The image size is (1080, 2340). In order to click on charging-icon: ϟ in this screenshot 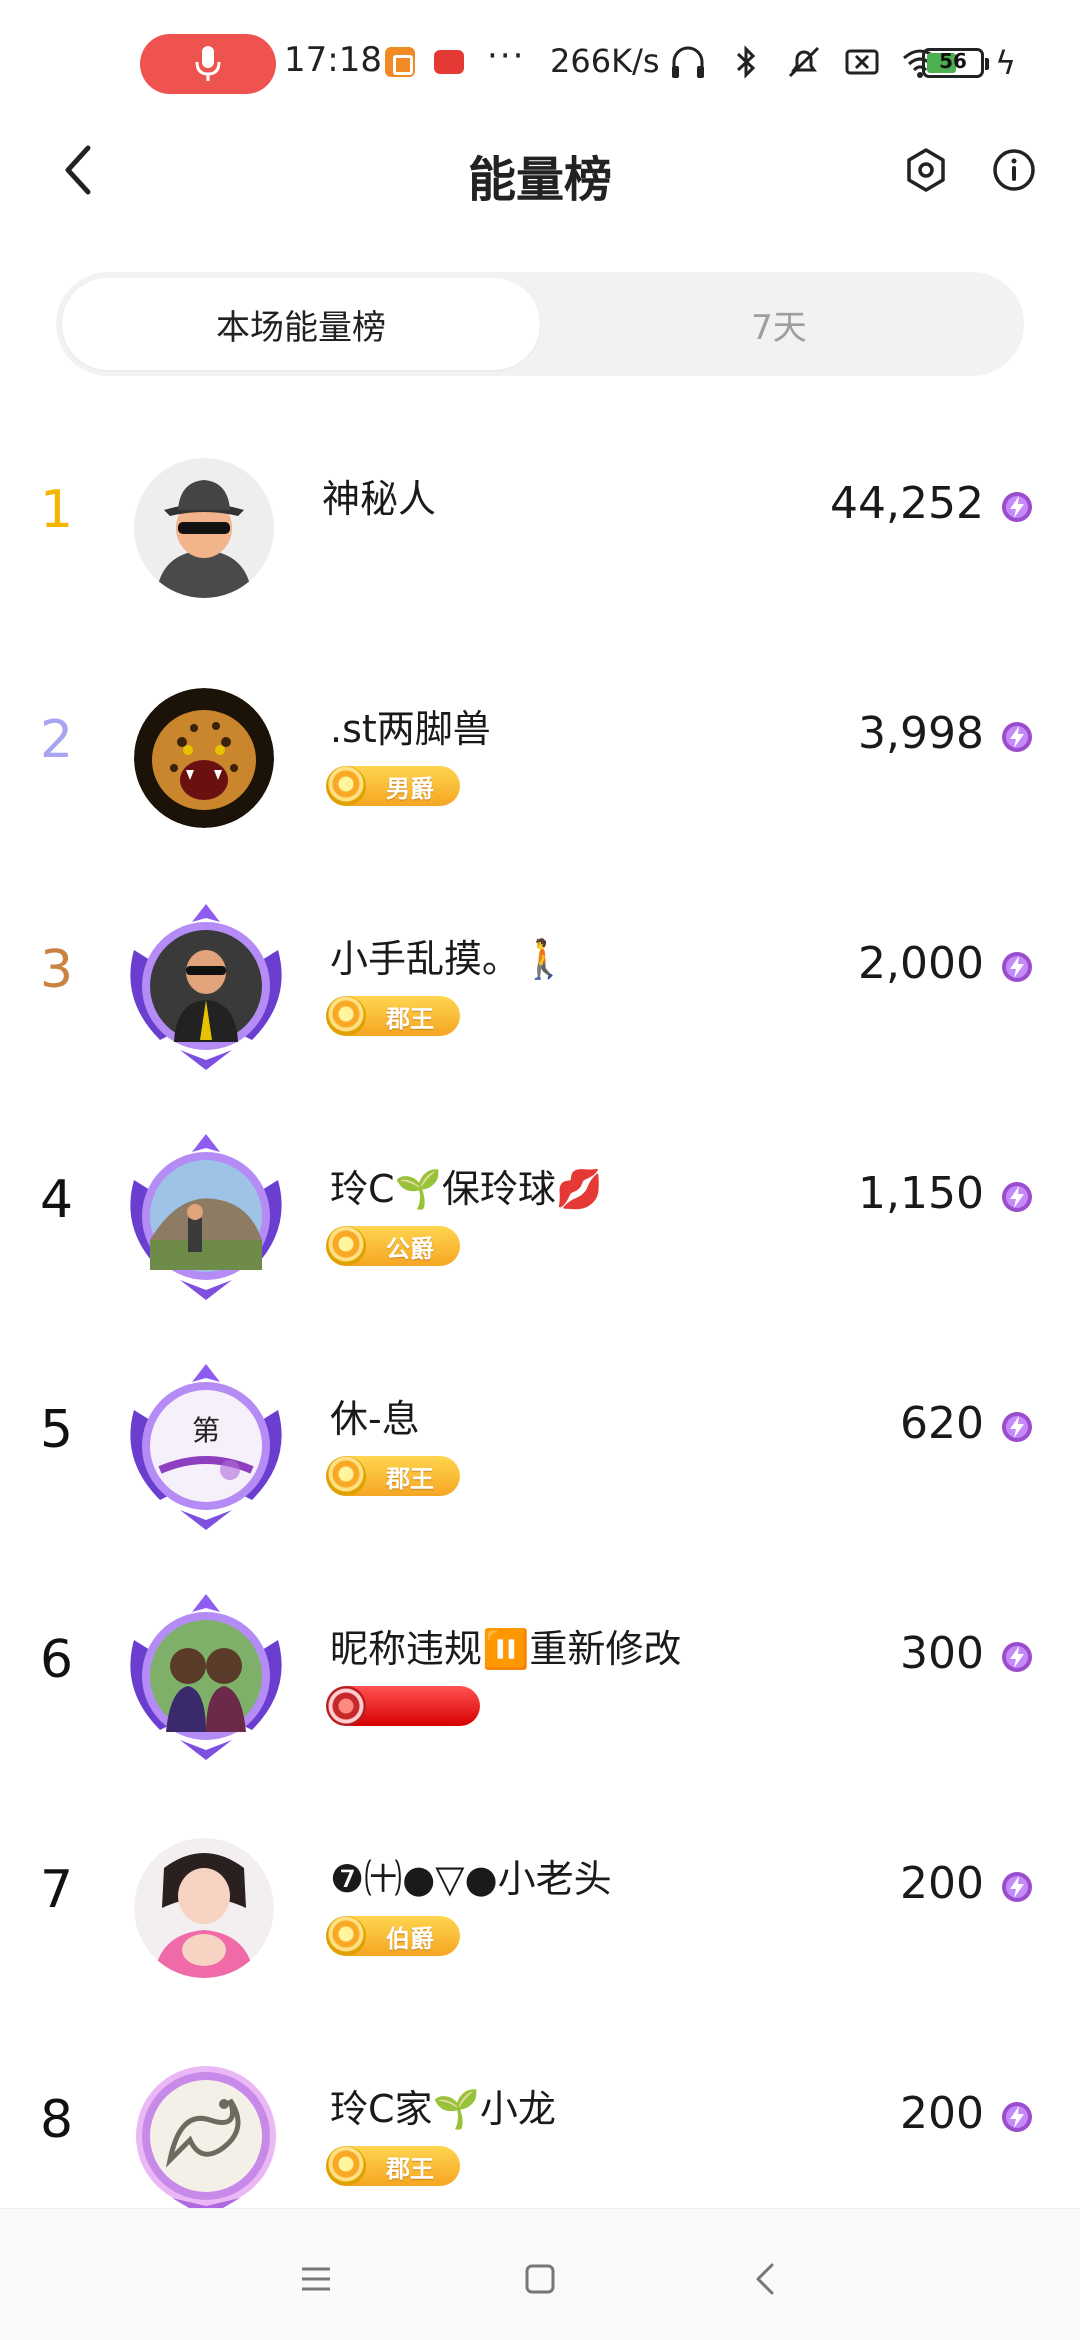, I will do `click(1006, 63)`.